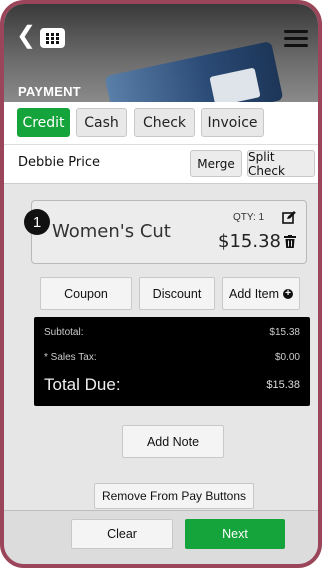 The image size is (322, 568). I want to click on subtotal-value: $15.38, so click(284, 332).